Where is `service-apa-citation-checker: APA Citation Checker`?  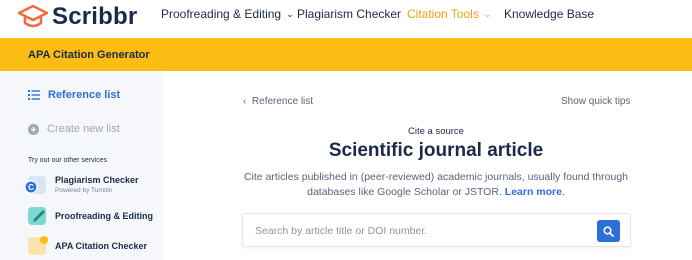
service-apa-citation-checker: APA Citation Checker is located at coordinates (88, 245).